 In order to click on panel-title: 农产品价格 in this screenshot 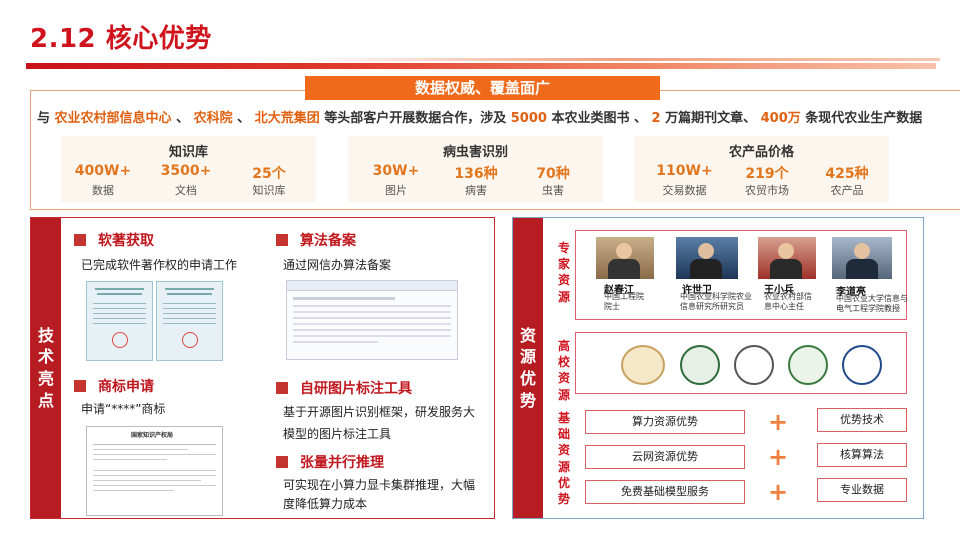, I will do `click(761, 152)`.